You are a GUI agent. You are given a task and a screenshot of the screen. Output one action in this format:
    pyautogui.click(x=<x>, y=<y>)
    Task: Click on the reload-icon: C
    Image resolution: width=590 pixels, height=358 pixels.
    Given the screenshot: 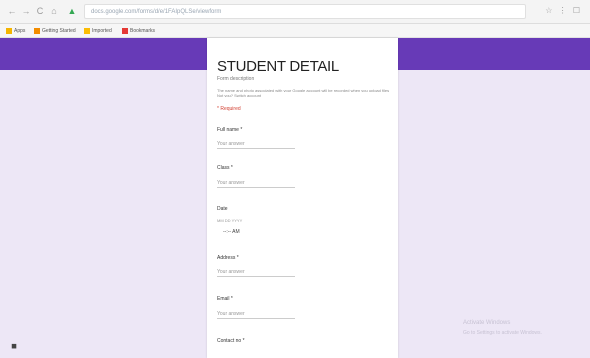 What is the action you would take?
    pyautogui.click(x=40, y=11)
    